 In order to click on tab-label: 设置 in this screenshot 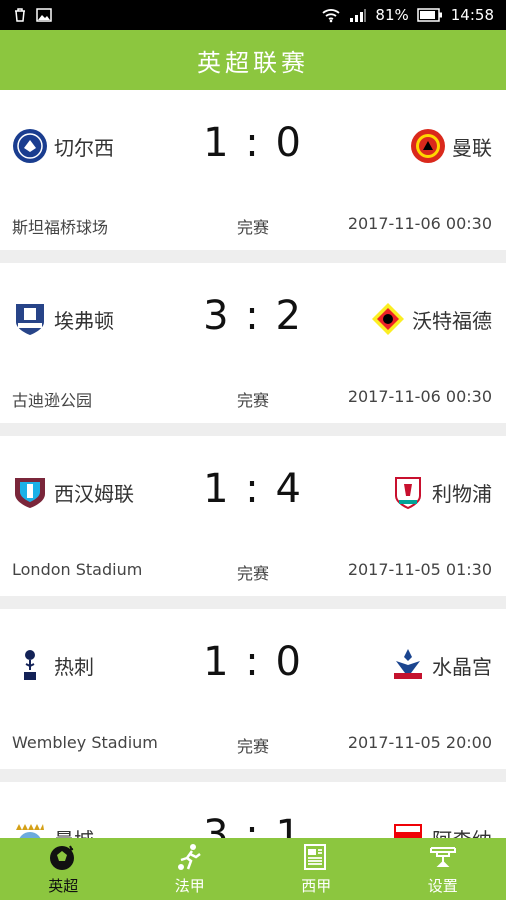, I will do `click(442, 886)`.